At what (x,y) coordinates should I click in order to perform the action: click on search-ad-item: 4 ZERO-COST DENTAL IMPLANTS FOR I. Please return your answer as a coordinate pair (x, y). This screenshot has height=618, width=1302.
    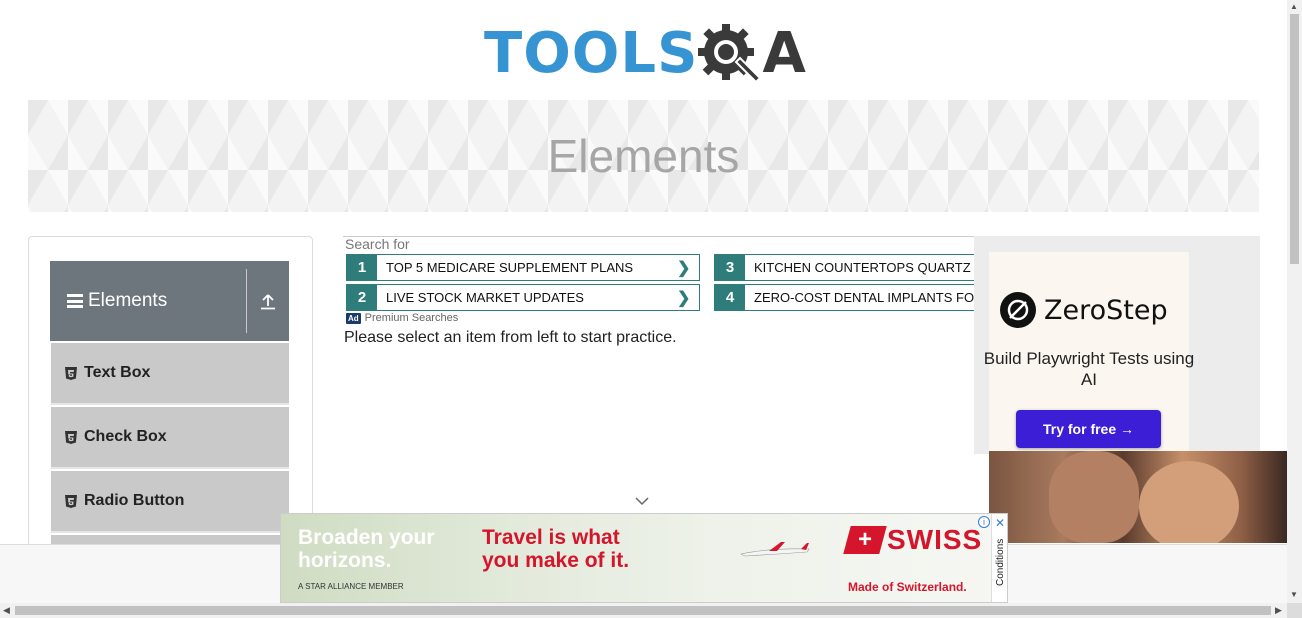
    Looking at the image, I should click on (845, 297).